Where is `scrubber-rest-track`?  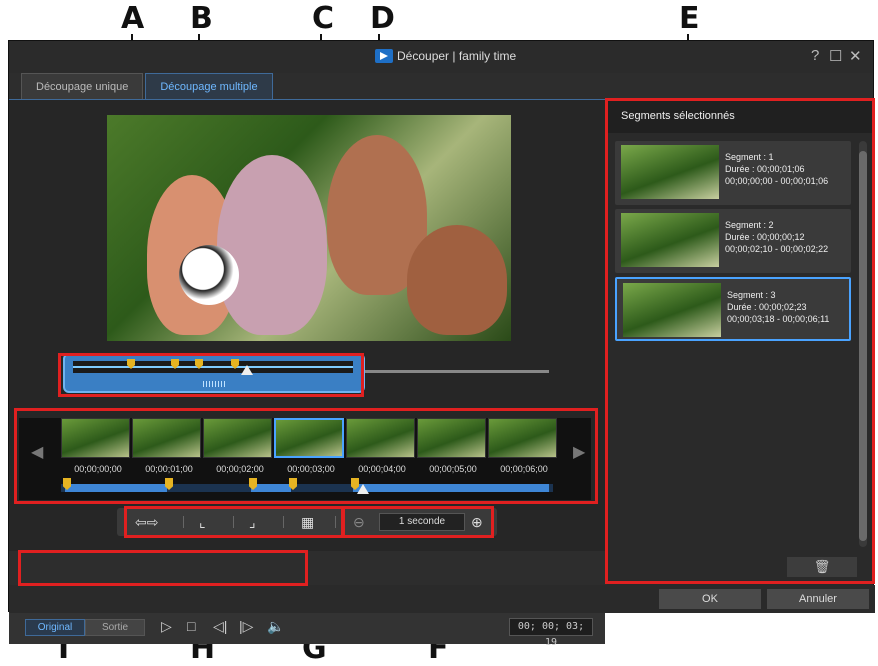
scrubber-rest-track is located at coordinates (457, 371).